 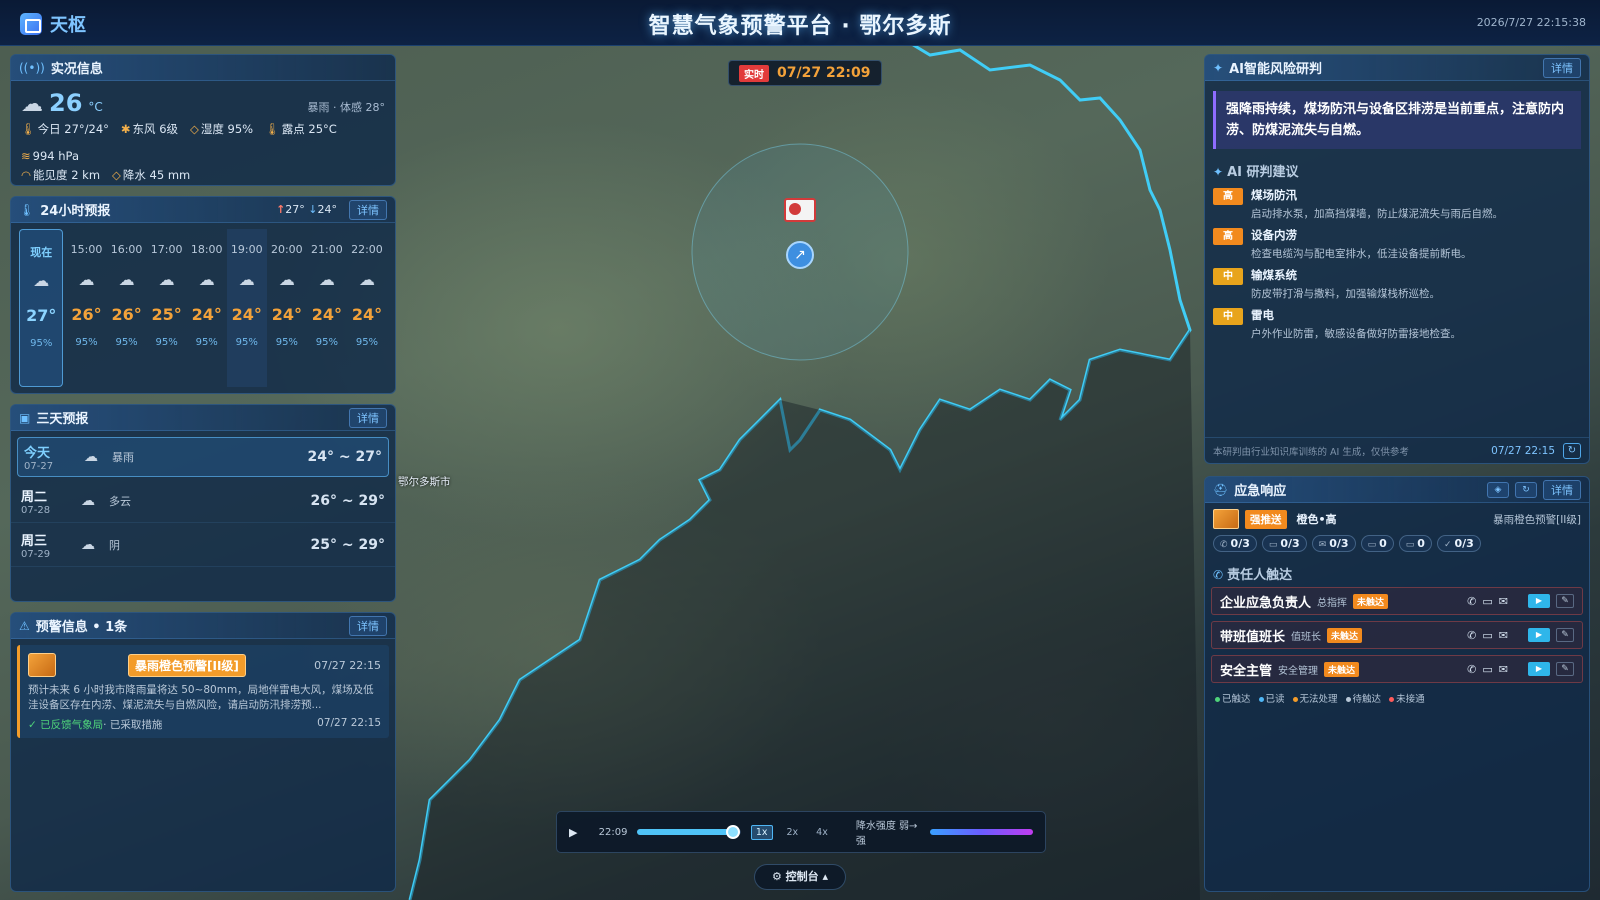 What do you see at coordinates (685, 832) in the screenshot?
I see `timeline-fill` at bounding box center [685, 832].